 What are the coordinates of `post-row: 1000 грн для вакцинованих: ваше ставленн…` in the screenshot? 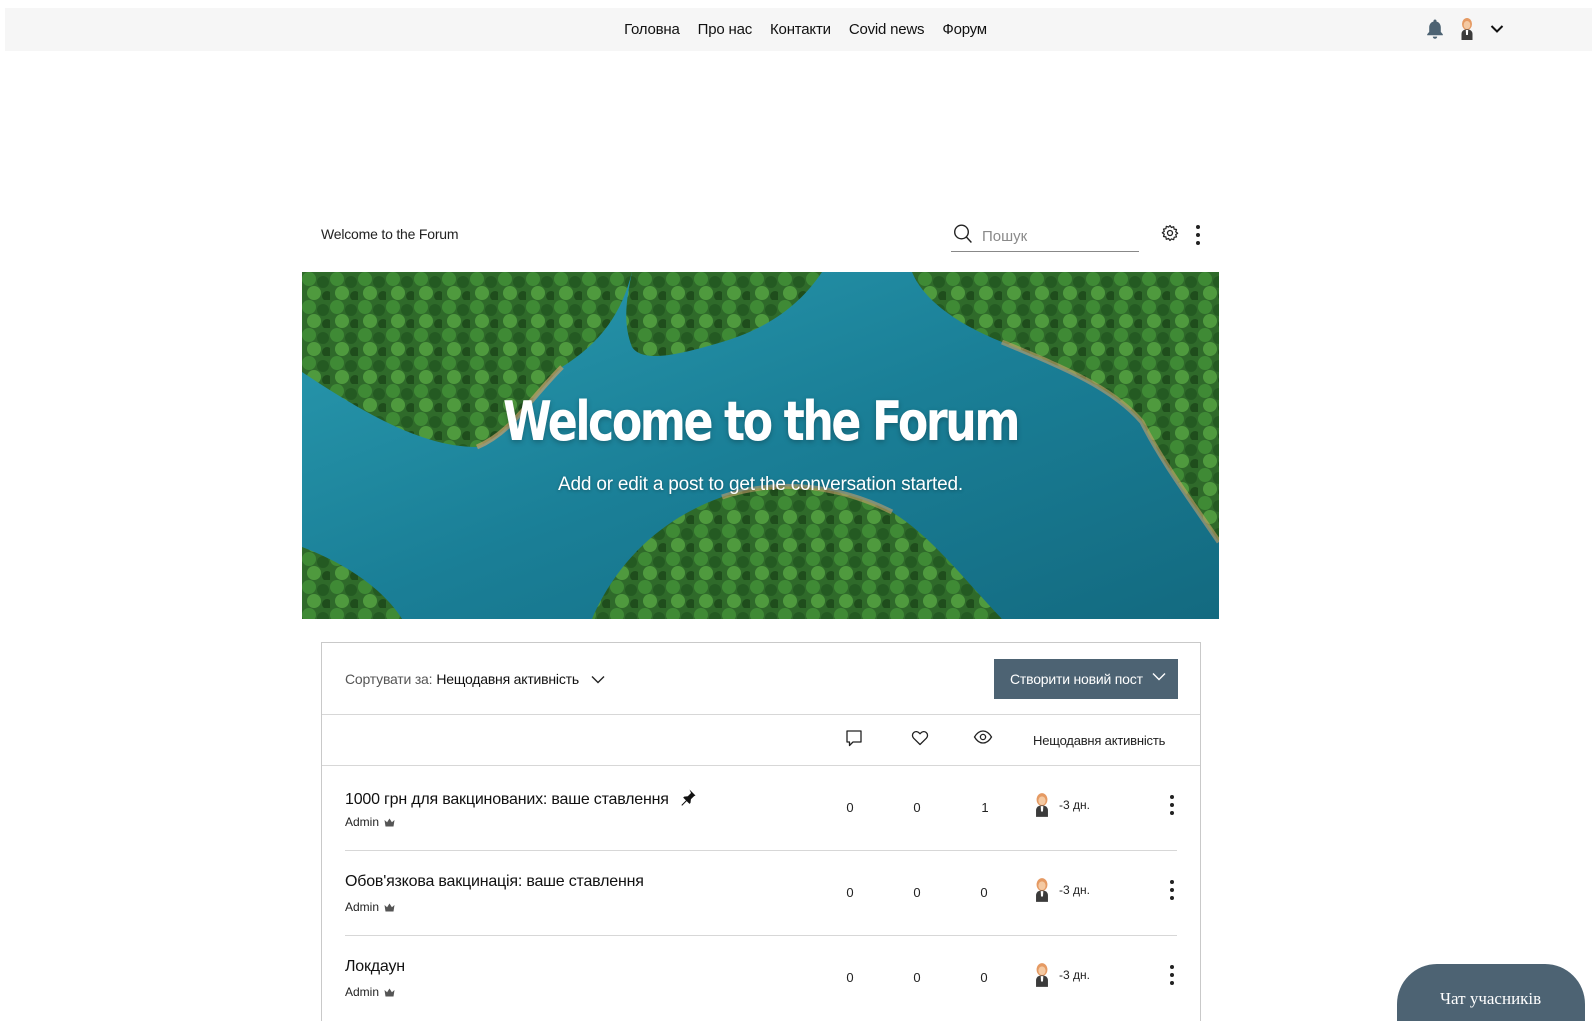 It's located at (761, 808).